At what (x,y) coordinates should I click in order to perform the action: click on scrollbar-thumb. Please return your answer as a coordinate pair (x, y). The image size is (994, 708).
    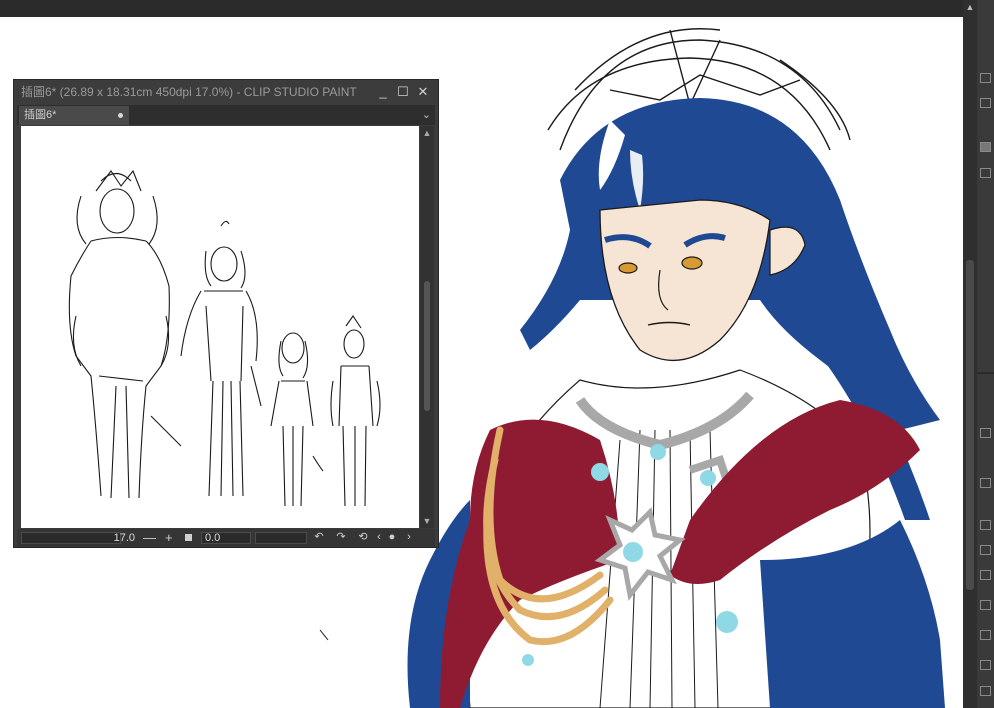
    Looking at the image, I should click on (970, 425).